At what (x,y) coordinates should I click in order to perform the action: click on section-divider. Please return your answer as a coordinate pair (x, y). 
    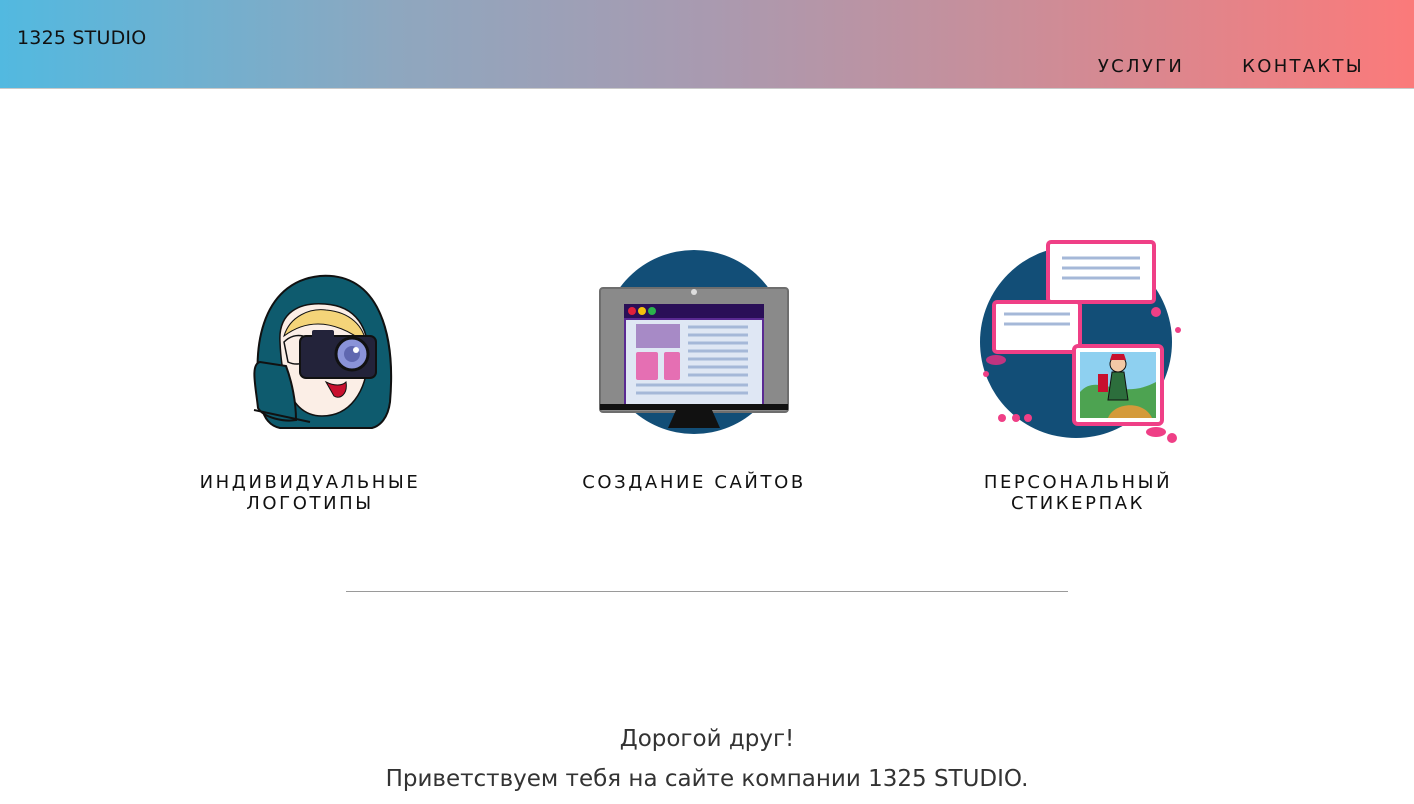
    Looking at the image, I should click on (707, 591).